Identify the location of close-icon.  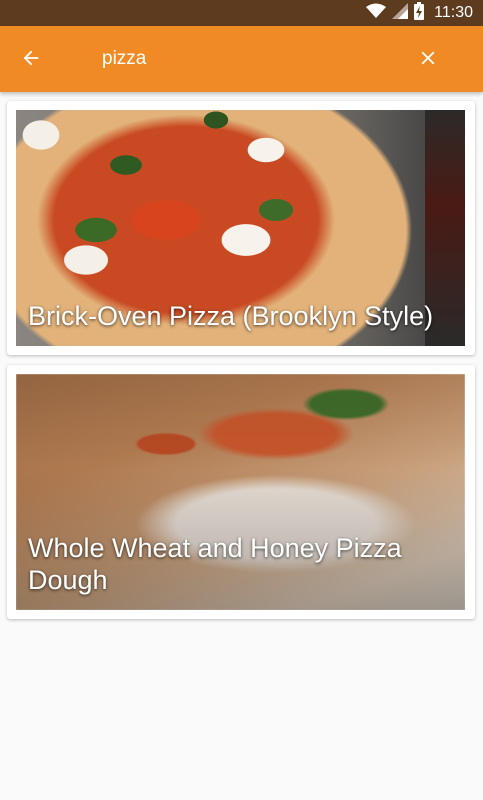
(428, 60).